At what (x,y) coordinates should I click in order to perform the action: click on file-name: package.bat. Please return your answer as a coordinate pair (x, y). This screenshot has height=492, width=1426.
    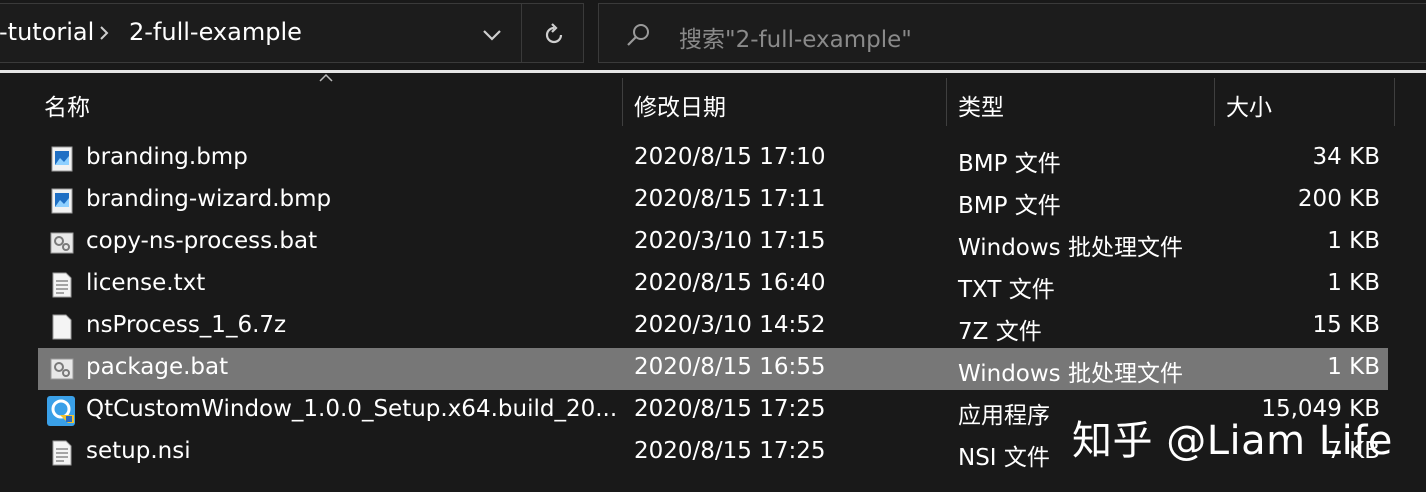
    Looking at the image, I should click on (157, 367).